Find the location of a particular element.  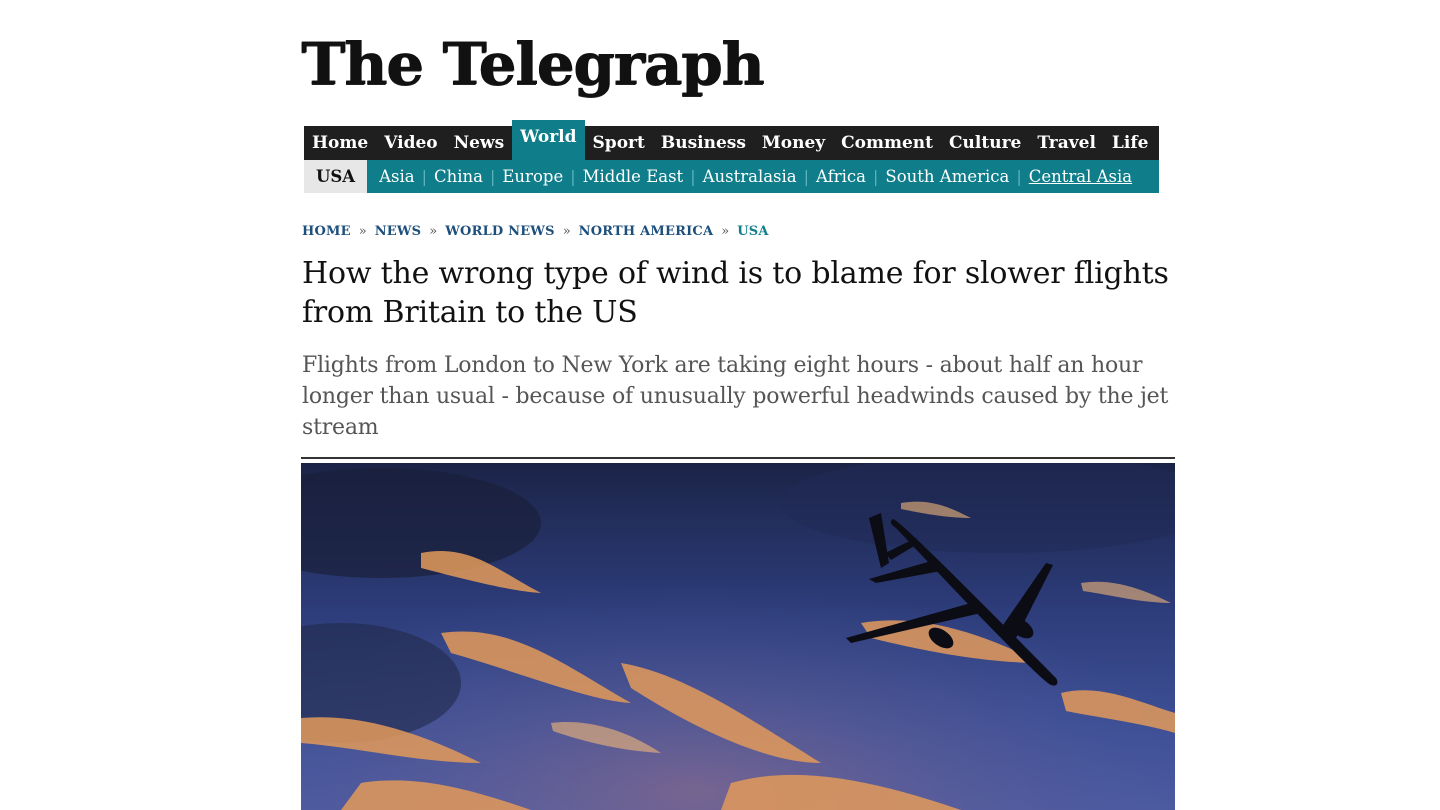

nav-item-comment: Comment is located at coordinates (887, 143).